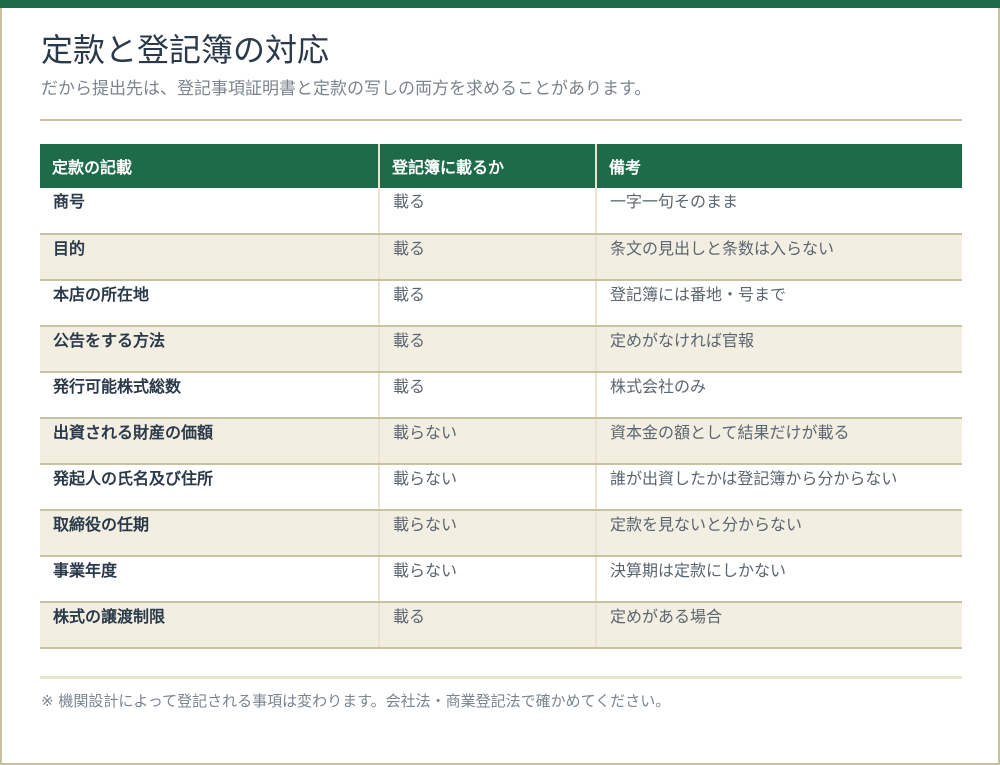  I want to click on row-item-cell: 株式の譲渡制限, so click(210, 625).